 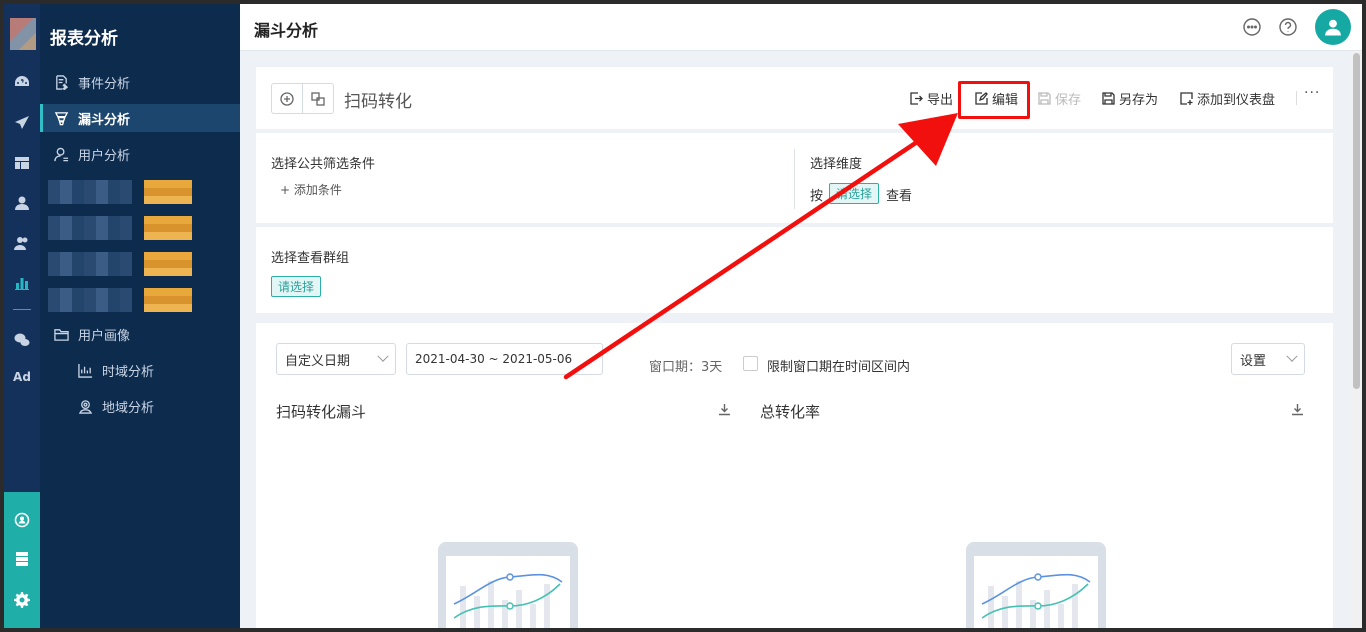 What do you see at coordinates (310, 258) in the screenshot?
I see `group-label: 选择查看群组` at bounding box center [310, 258].